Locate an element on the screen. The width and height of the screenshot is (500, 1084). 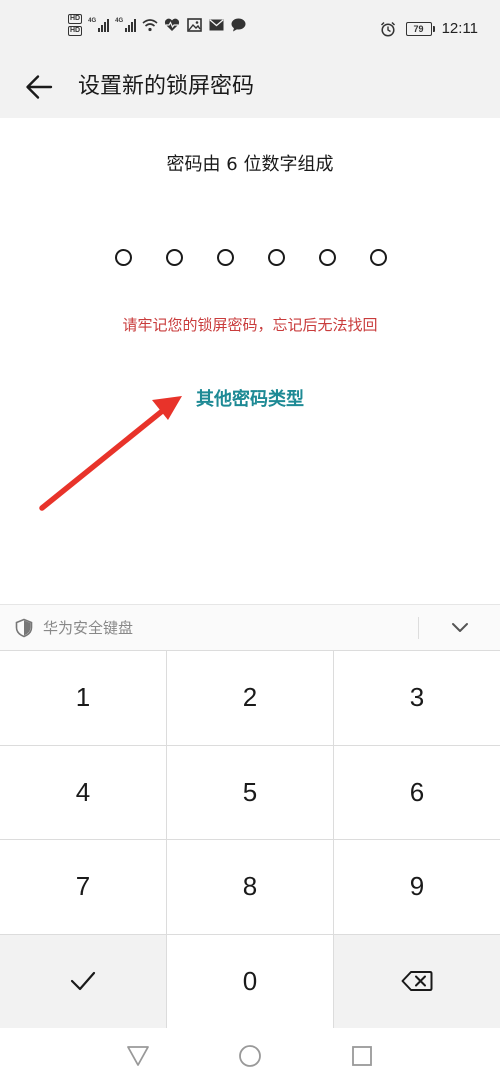
key-0: 0 is located at coordinates (250, 981).